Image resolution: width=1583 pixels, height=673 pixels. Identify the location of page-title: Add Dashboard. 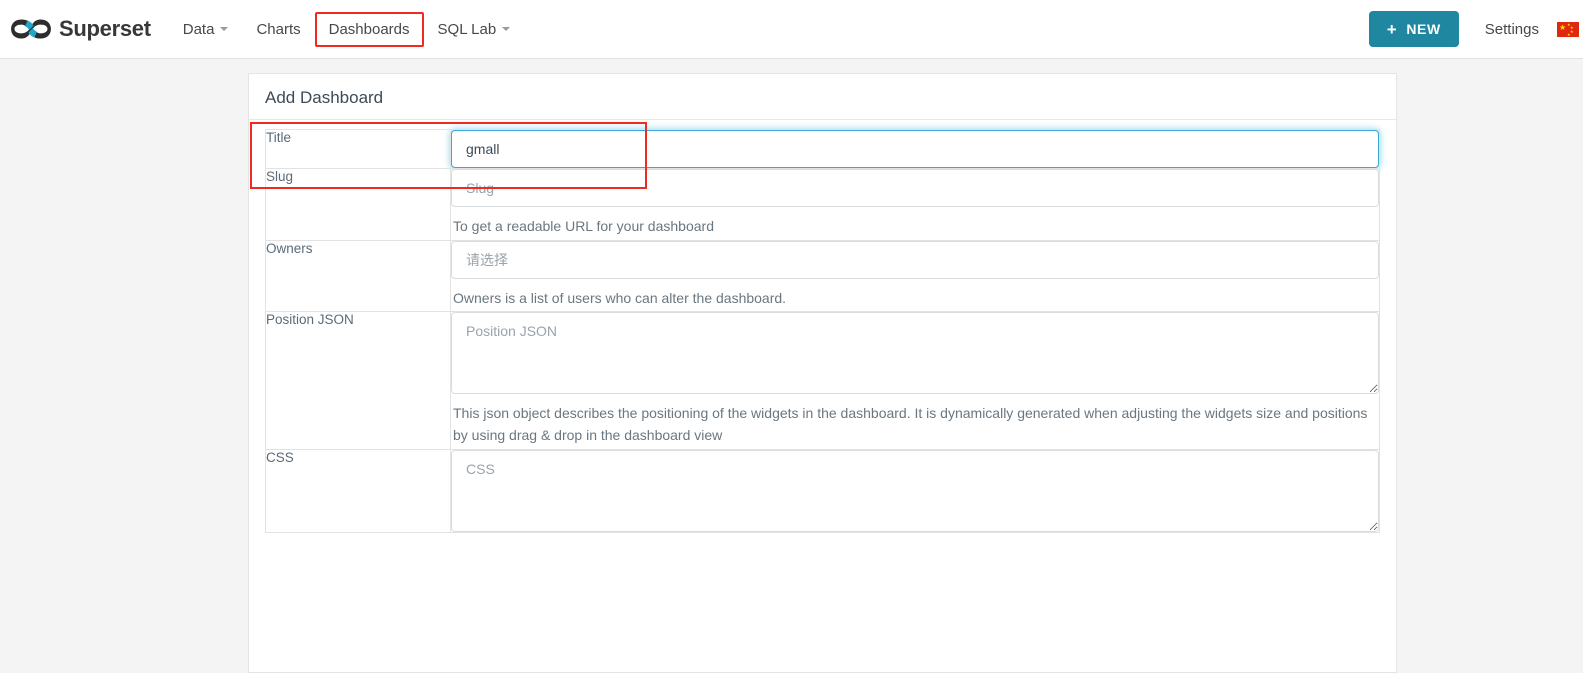
(822, 97).